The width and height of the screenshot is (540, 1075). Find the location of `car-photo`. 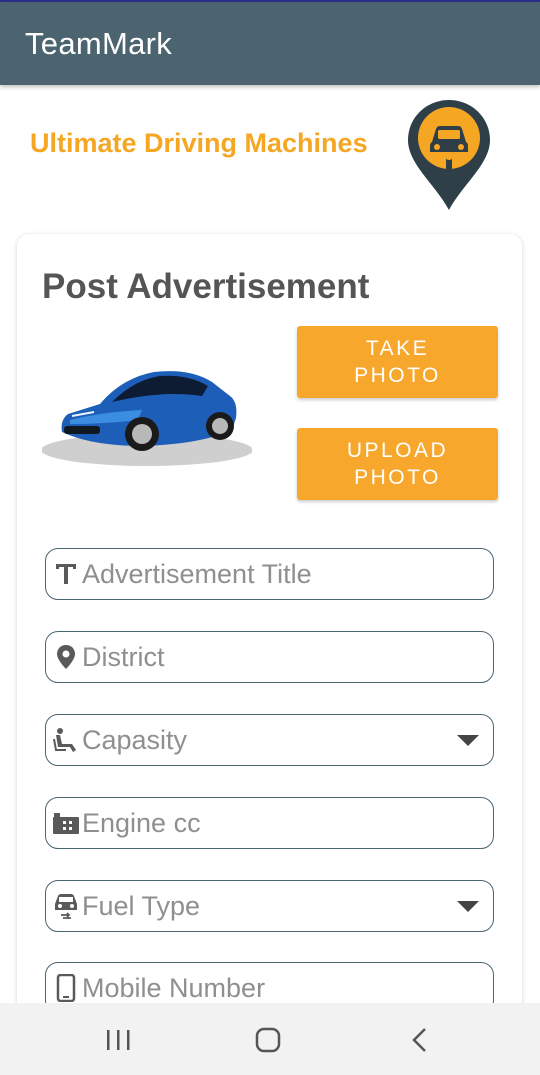

car-photo is located at coordinates (147, 414).